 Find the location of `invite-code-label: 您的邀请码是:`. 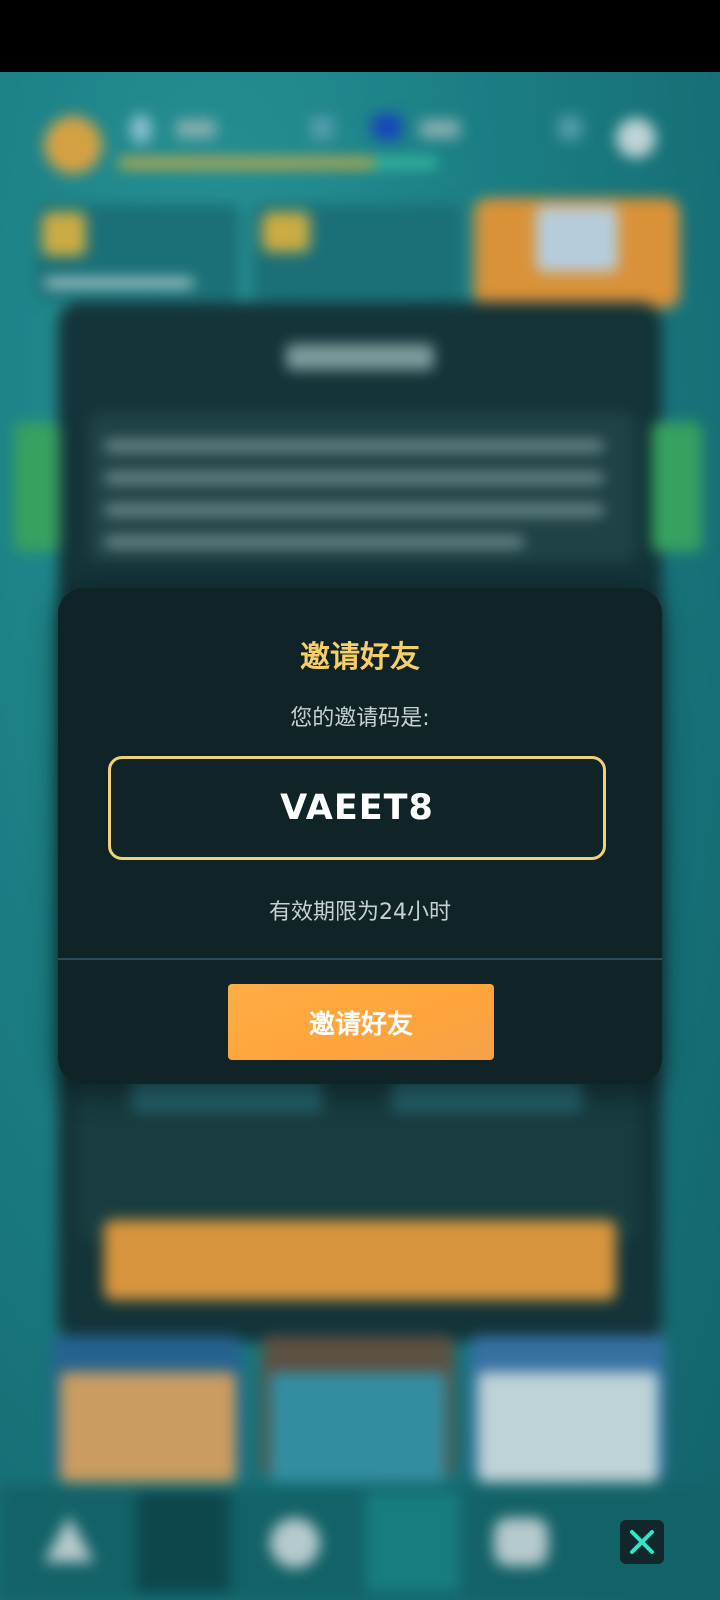

invite-code-label: 您的邀请码是: is located at coordinates (360, 718).